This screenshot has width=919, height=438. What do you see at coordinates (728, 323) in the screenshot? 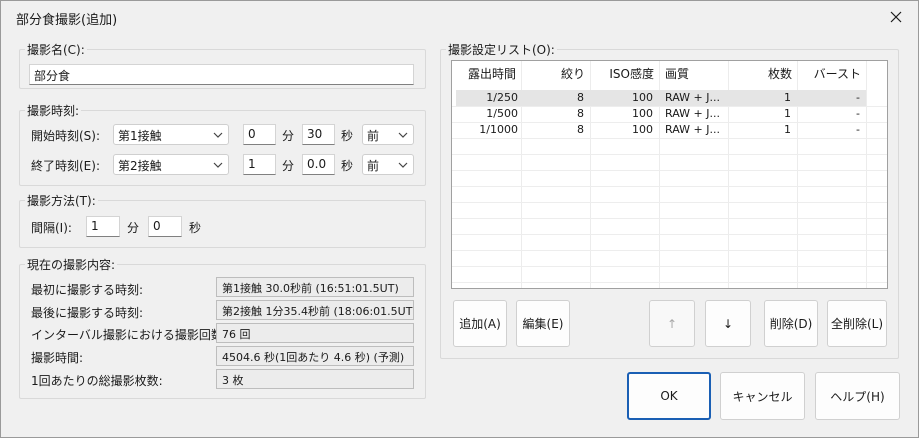
I see `move-down-button: ↓` at bounding box center [728, 323].